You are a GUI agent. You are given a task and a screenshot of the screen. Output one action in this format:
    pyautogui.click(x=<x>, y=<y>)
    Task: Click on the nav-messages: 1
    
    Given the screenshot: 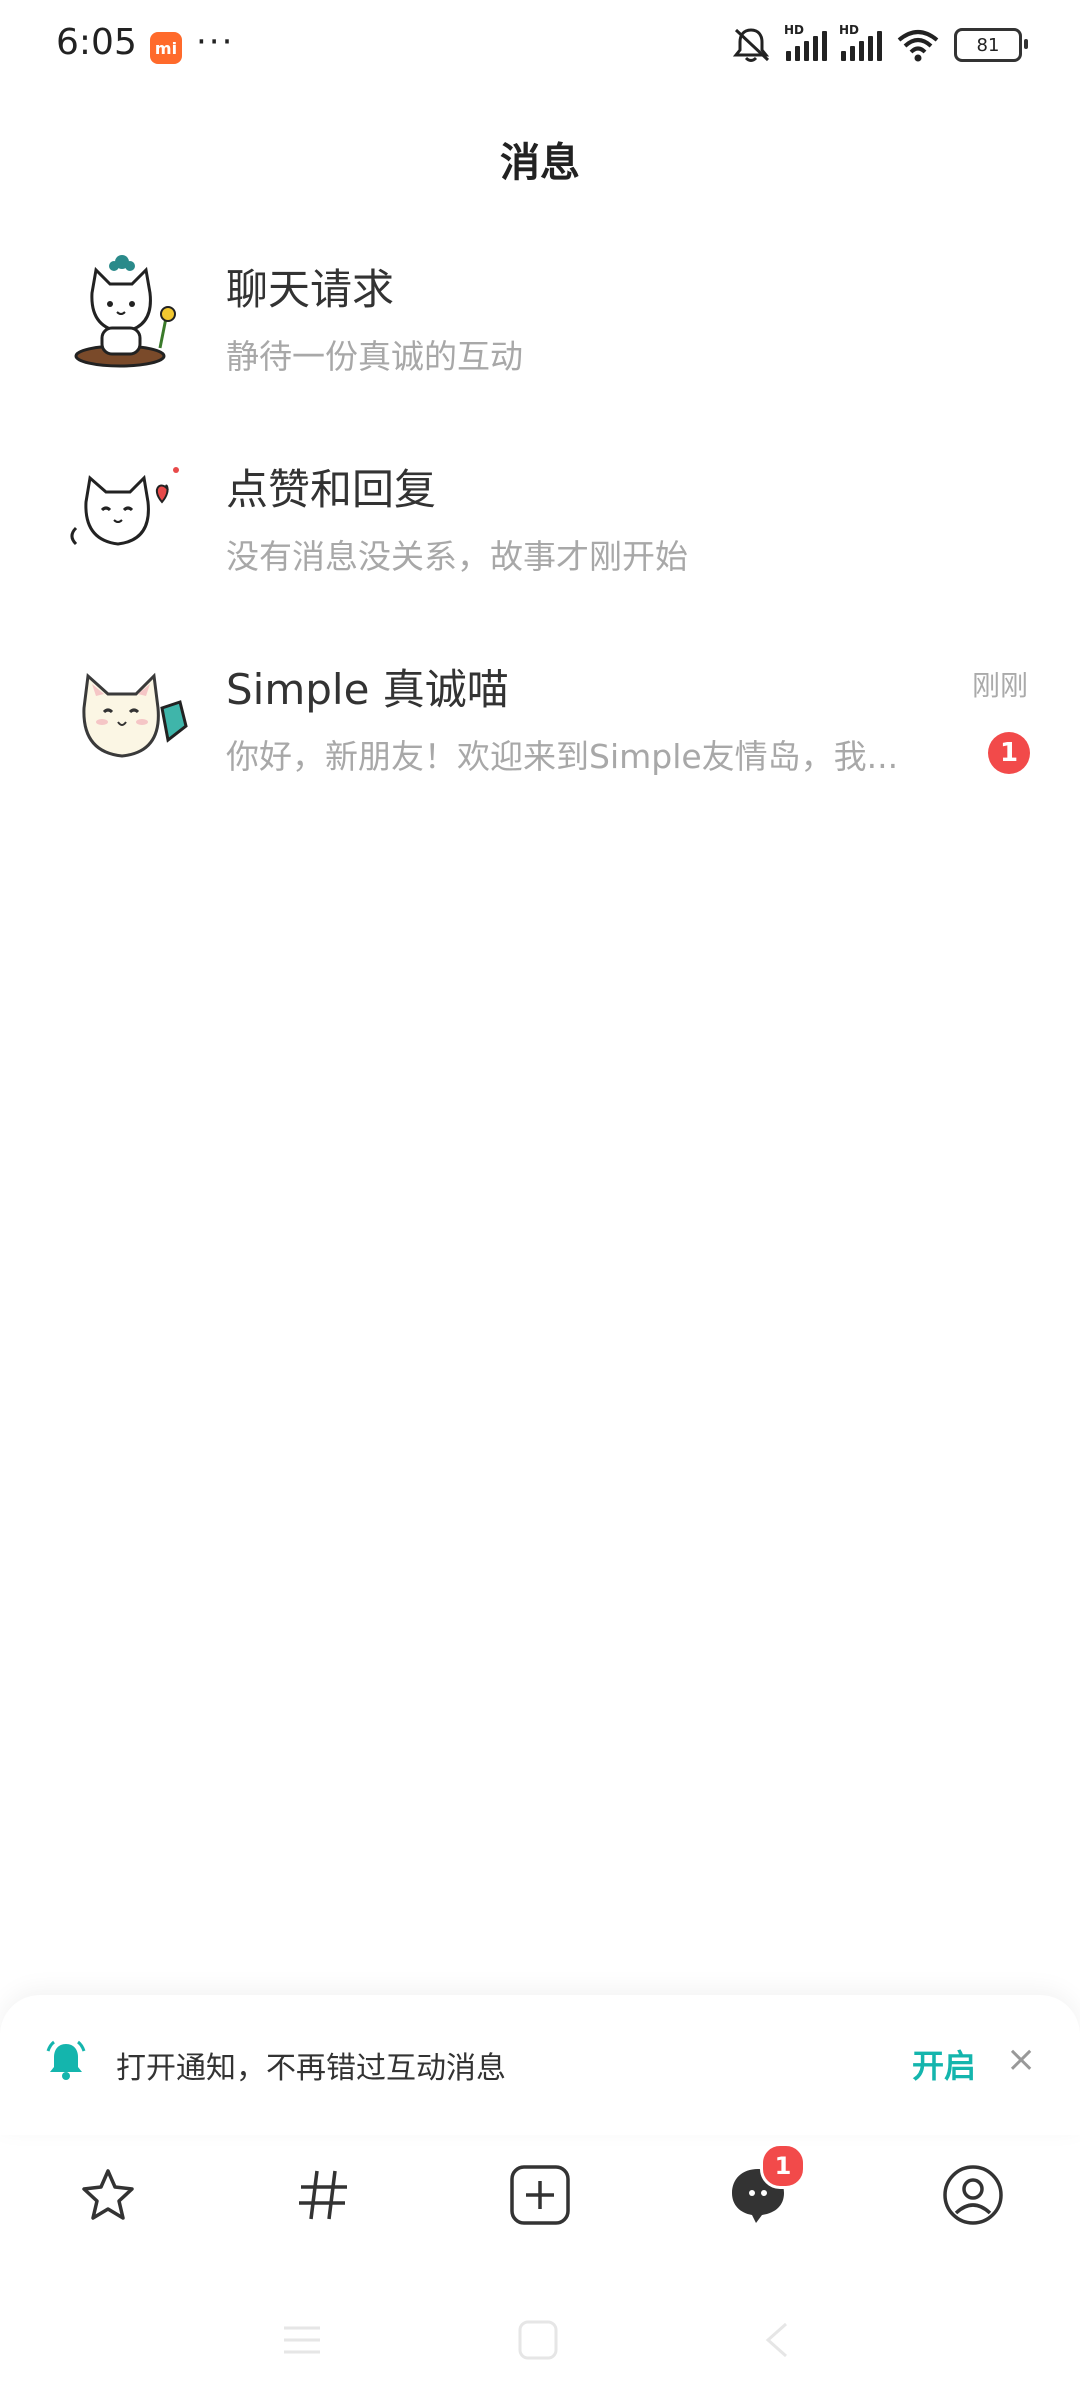 What is the action you would take?
    pyautogui.click(x=762, y=2189)
    